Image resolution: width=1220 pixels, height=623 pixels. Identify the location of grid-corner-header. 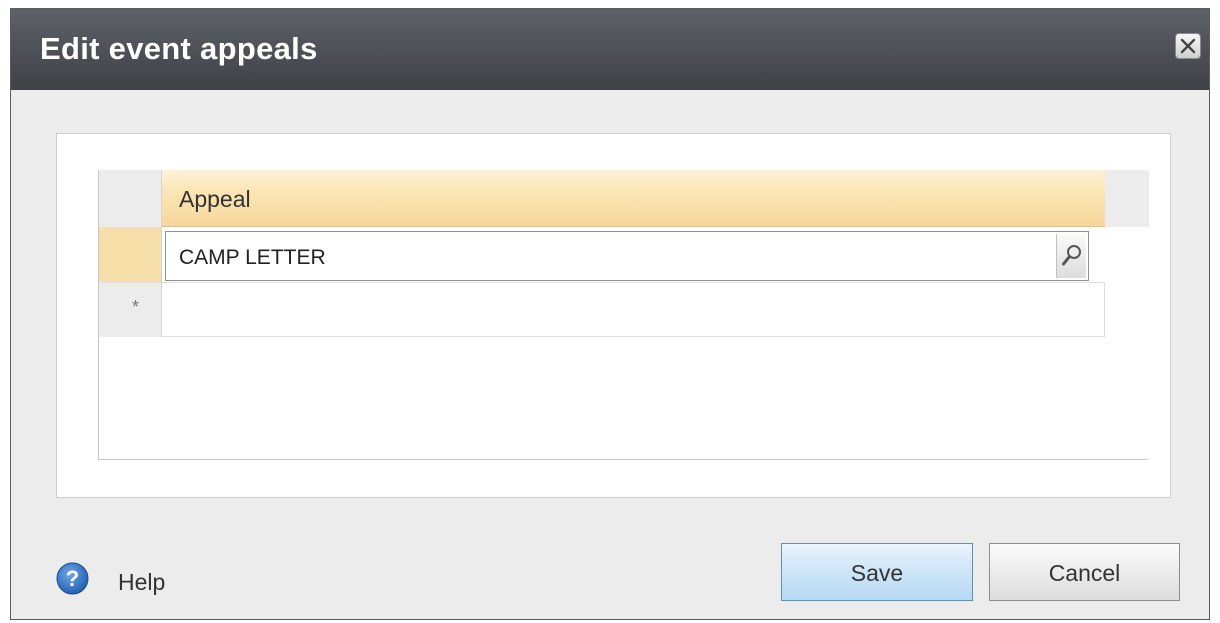
(130, 198).